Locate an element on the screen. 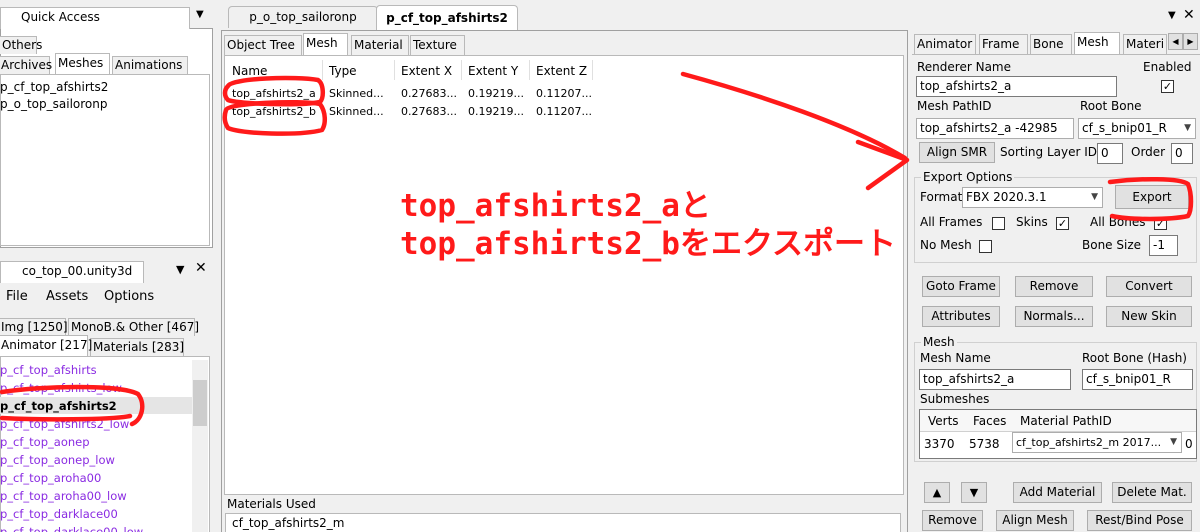 This screenshot has height=532, width=1200. format-select: FBX 2020.3.1 ▼ is located at coordinates (1032, 197).